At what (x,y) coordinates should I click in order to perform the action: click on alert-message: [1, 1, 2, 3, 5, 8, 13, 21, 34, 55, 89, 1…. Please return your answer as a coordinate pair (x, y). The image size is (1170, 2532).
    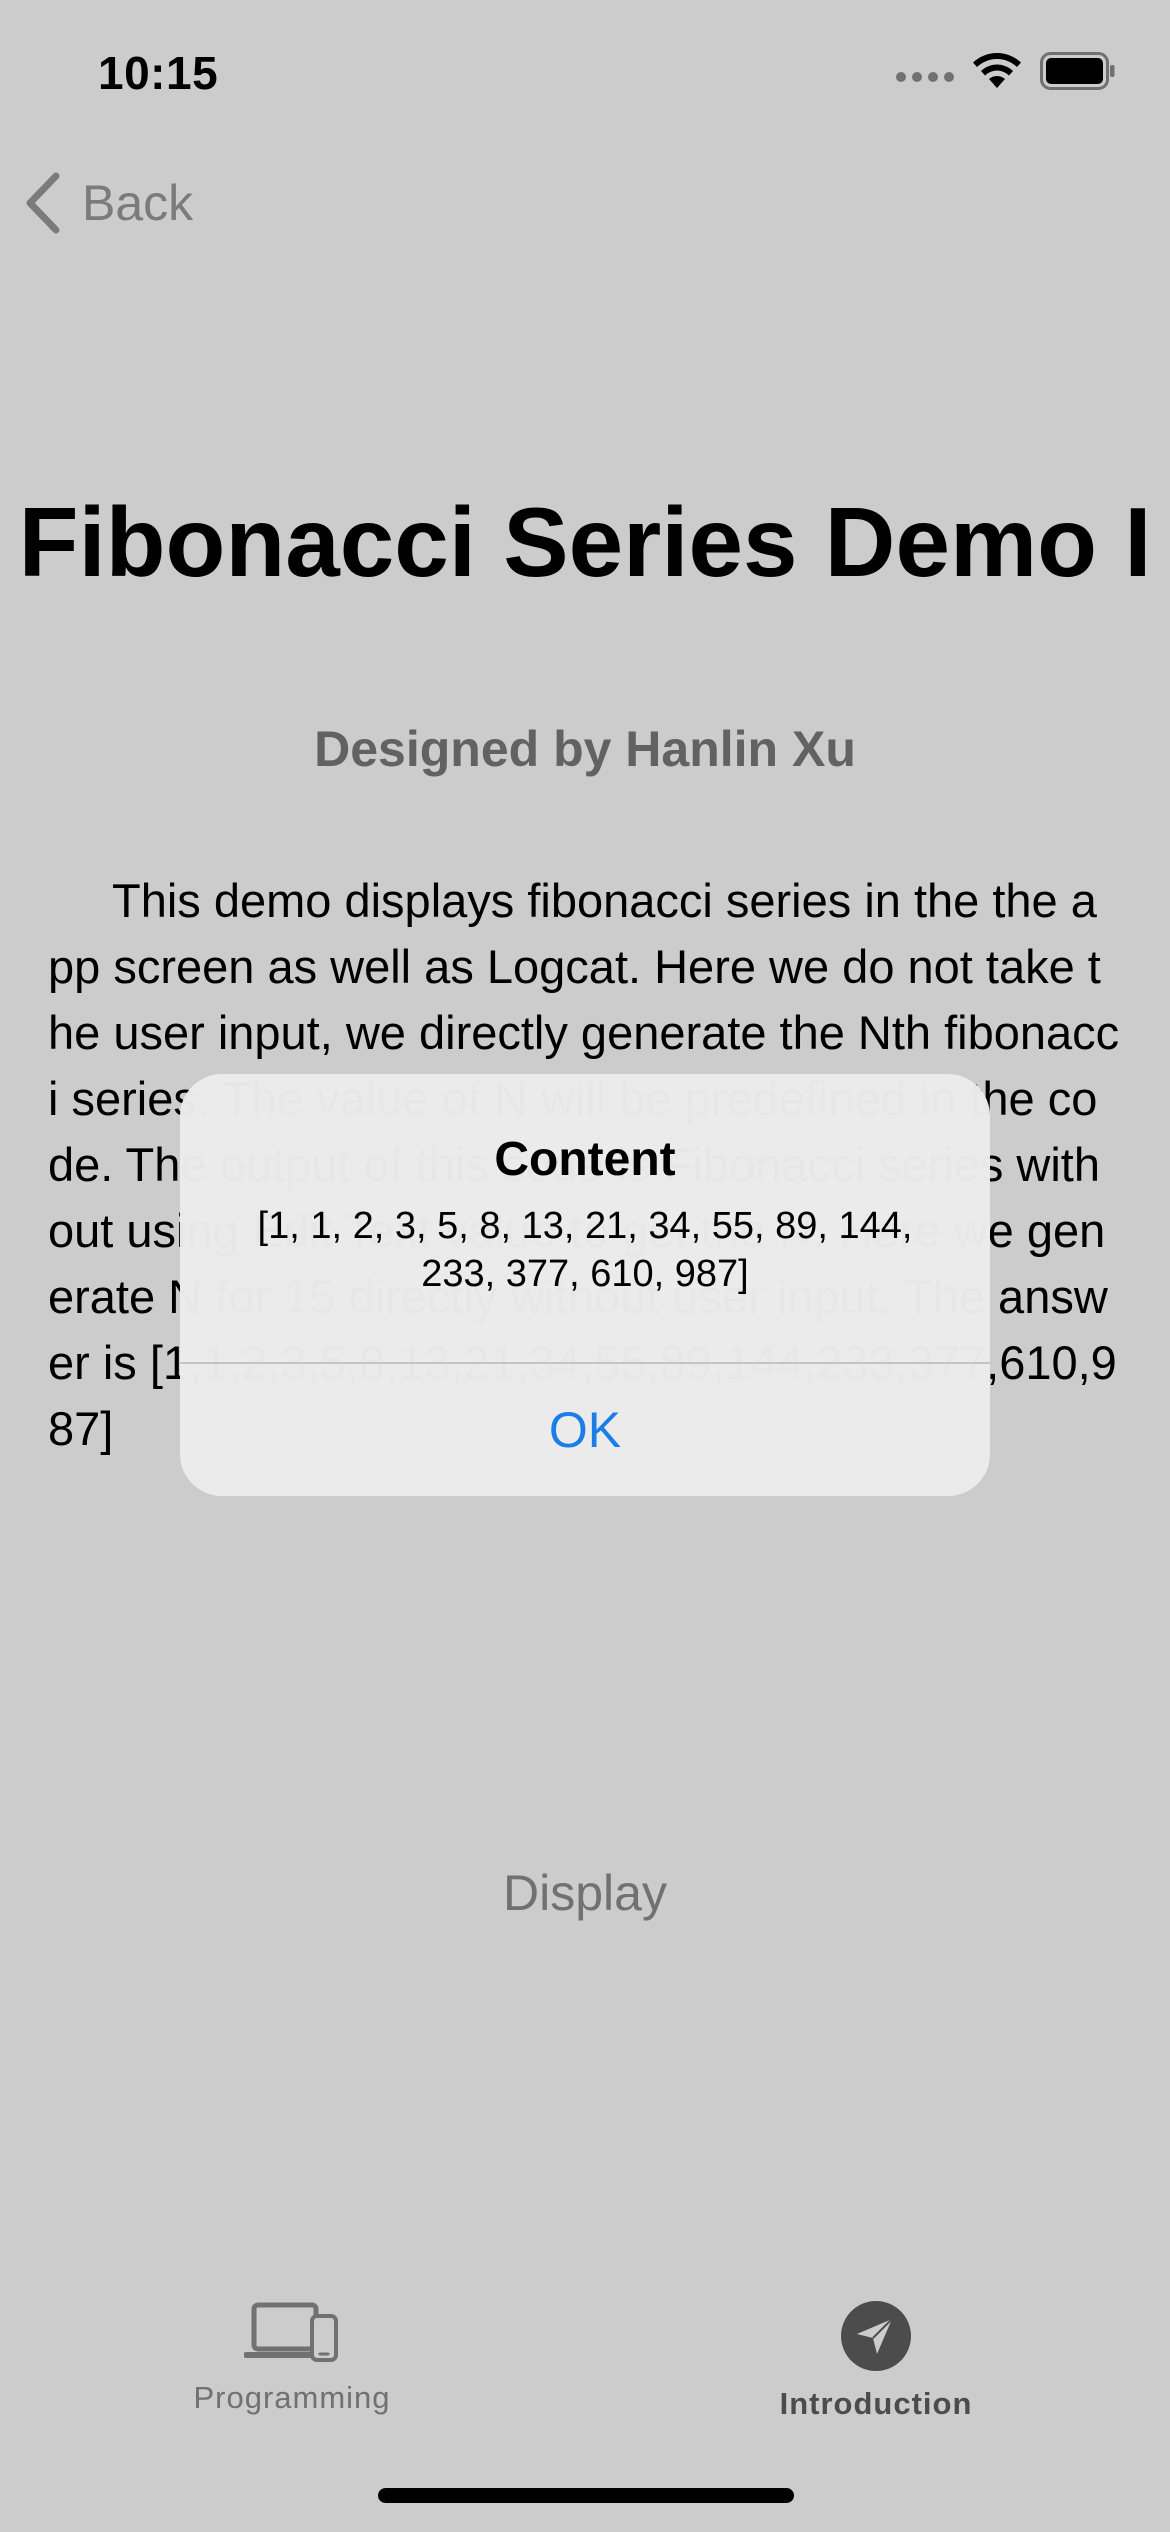
    Looking at the image, I should click on (585, 1250).